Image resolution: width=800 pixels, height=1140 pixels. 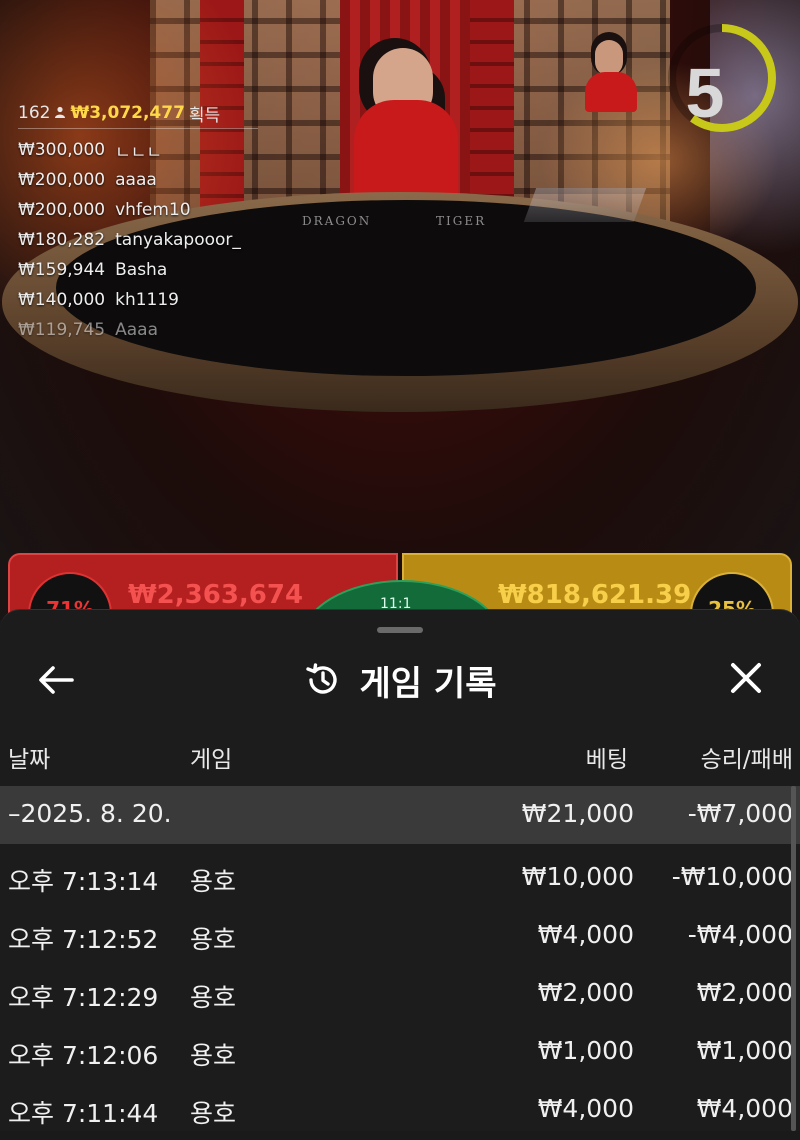 What do you see at coordinates (492, 105) in the screenshot?
I see `pillar-right` at bounding box center [492, 105].